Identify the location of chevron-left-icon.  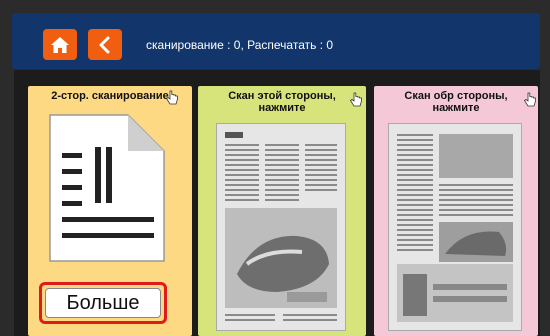
(104, 44).